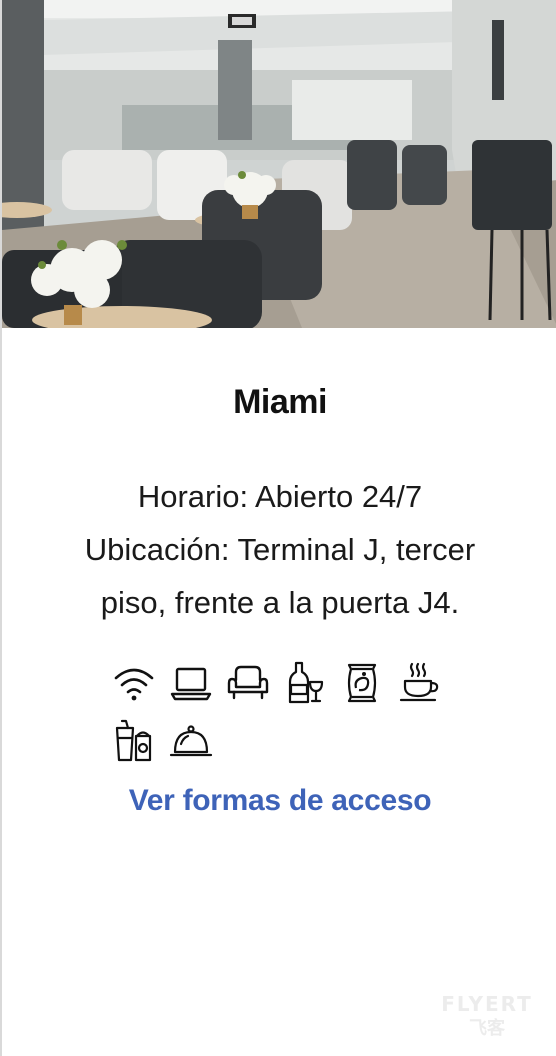 The width and height of the screenshot is (556, 1056). What do you see at coordinates (191, 683) in the screenshot?
I see `laptop-icon` at bounding box center [191, 683].